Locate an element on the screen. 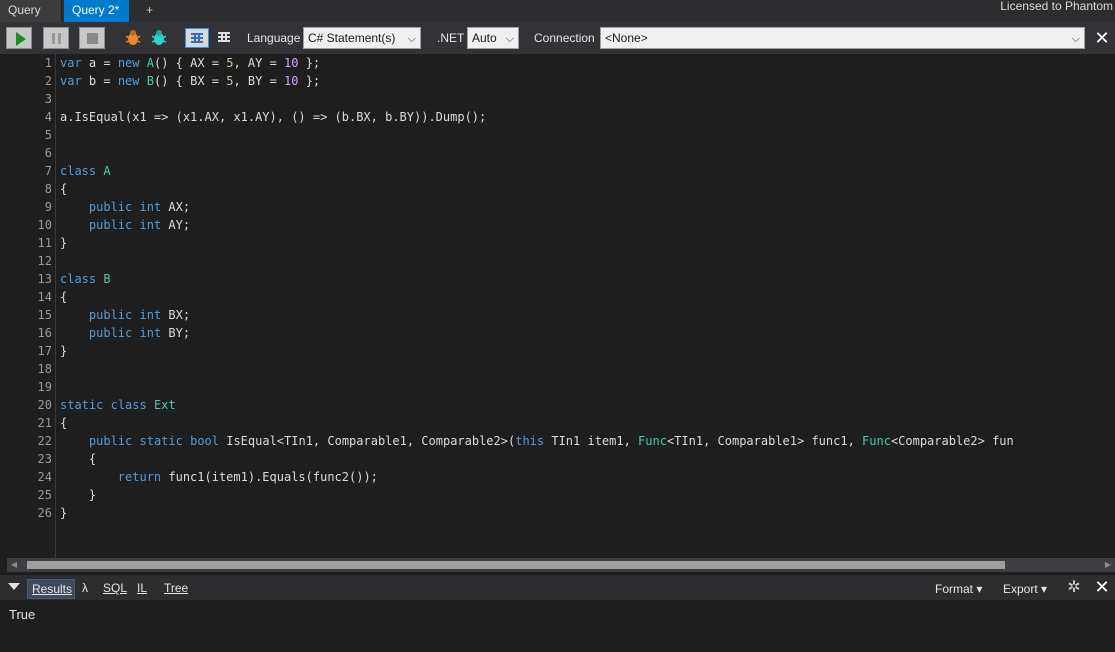  line-number: 14 is located at coordinates (44, 297).